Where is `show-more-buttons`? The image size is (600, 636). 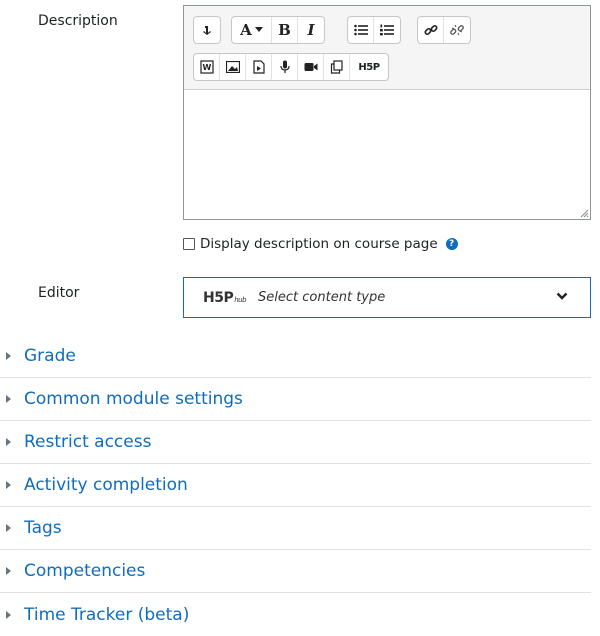
show-more-buttons is located at coordinates (207, 30).